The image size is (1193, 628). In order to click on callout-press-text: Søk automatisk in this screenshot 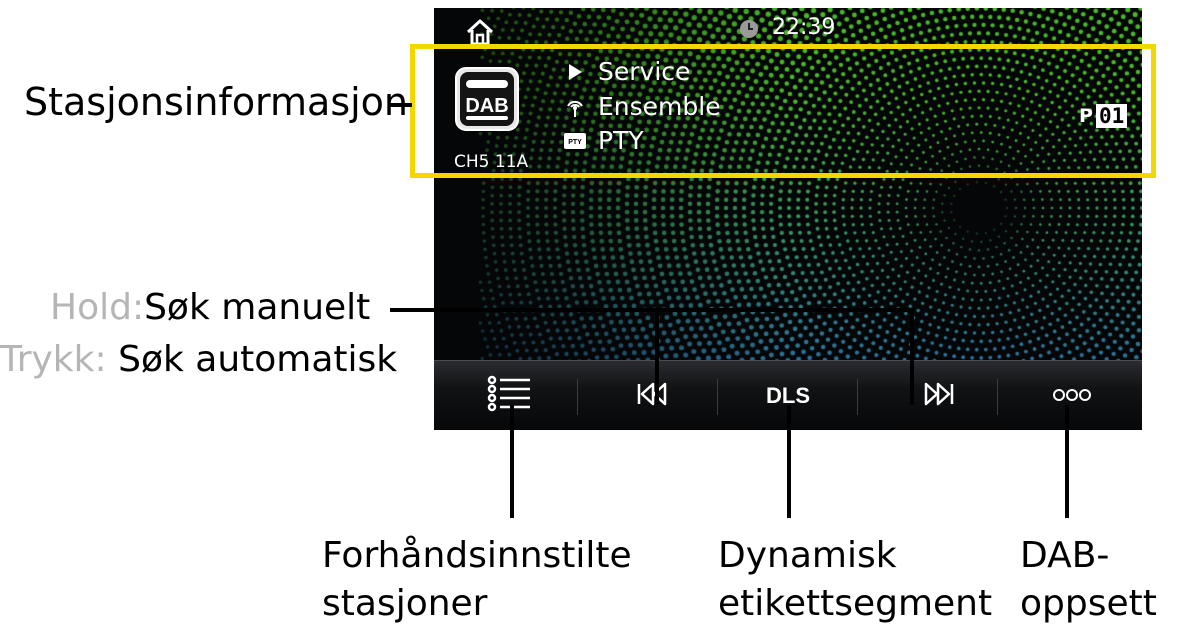, I will do `click(258, 359)`.